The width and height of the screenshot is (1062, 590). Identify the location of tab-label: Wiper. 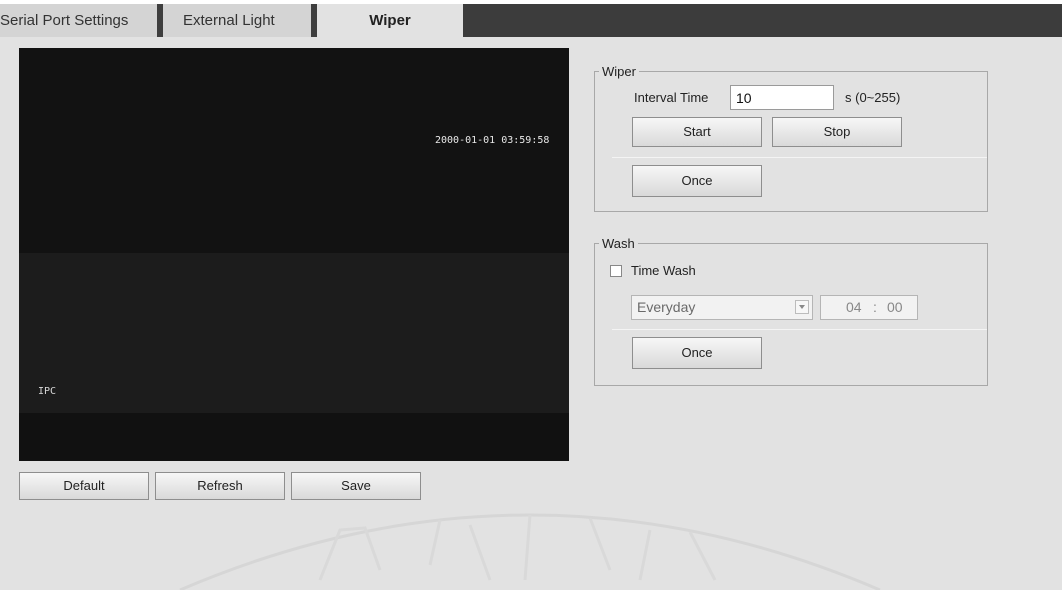
(390, 20).